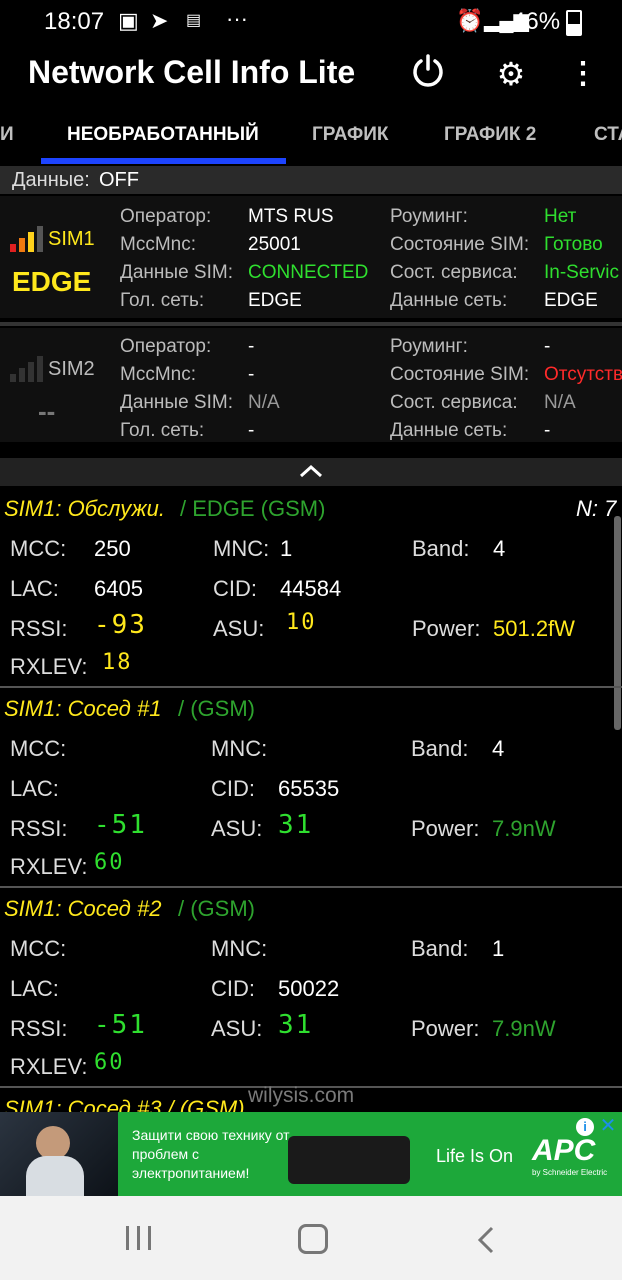  Describe the element at coordinates (112, 548) in the screenshot. I see `mcc-value: 250` at that location.